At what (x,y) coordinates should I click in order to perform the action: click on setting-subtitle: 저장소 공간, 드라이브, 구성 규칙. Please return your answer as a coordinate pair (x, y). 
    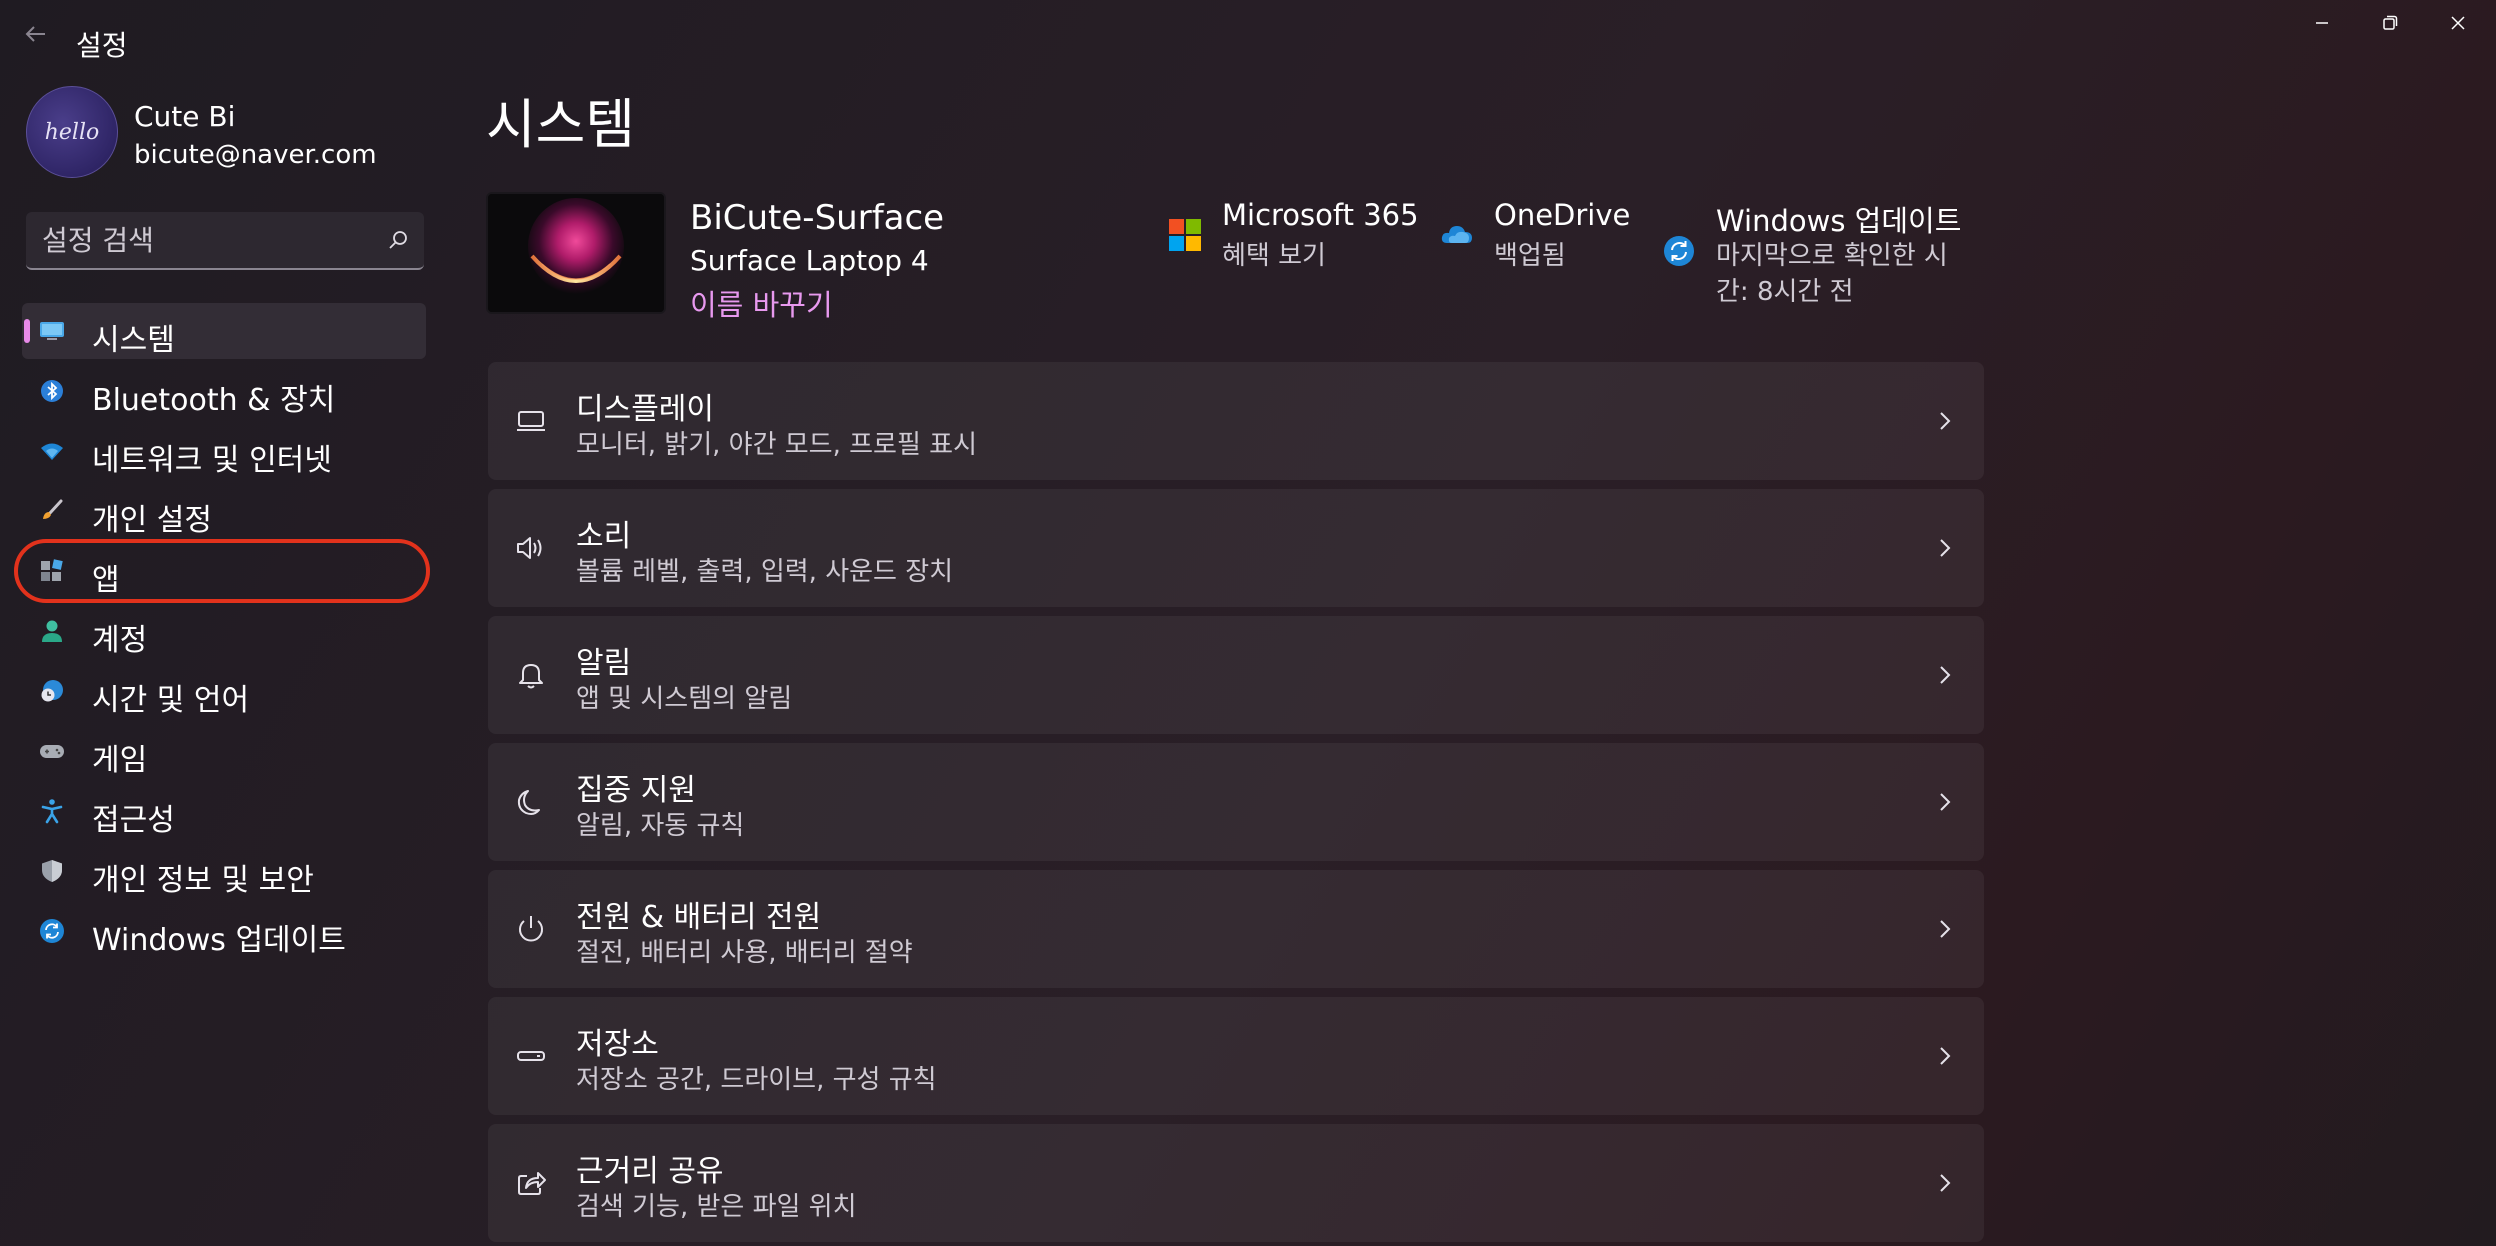
    Looking at the image, I should click on (756, 1080).